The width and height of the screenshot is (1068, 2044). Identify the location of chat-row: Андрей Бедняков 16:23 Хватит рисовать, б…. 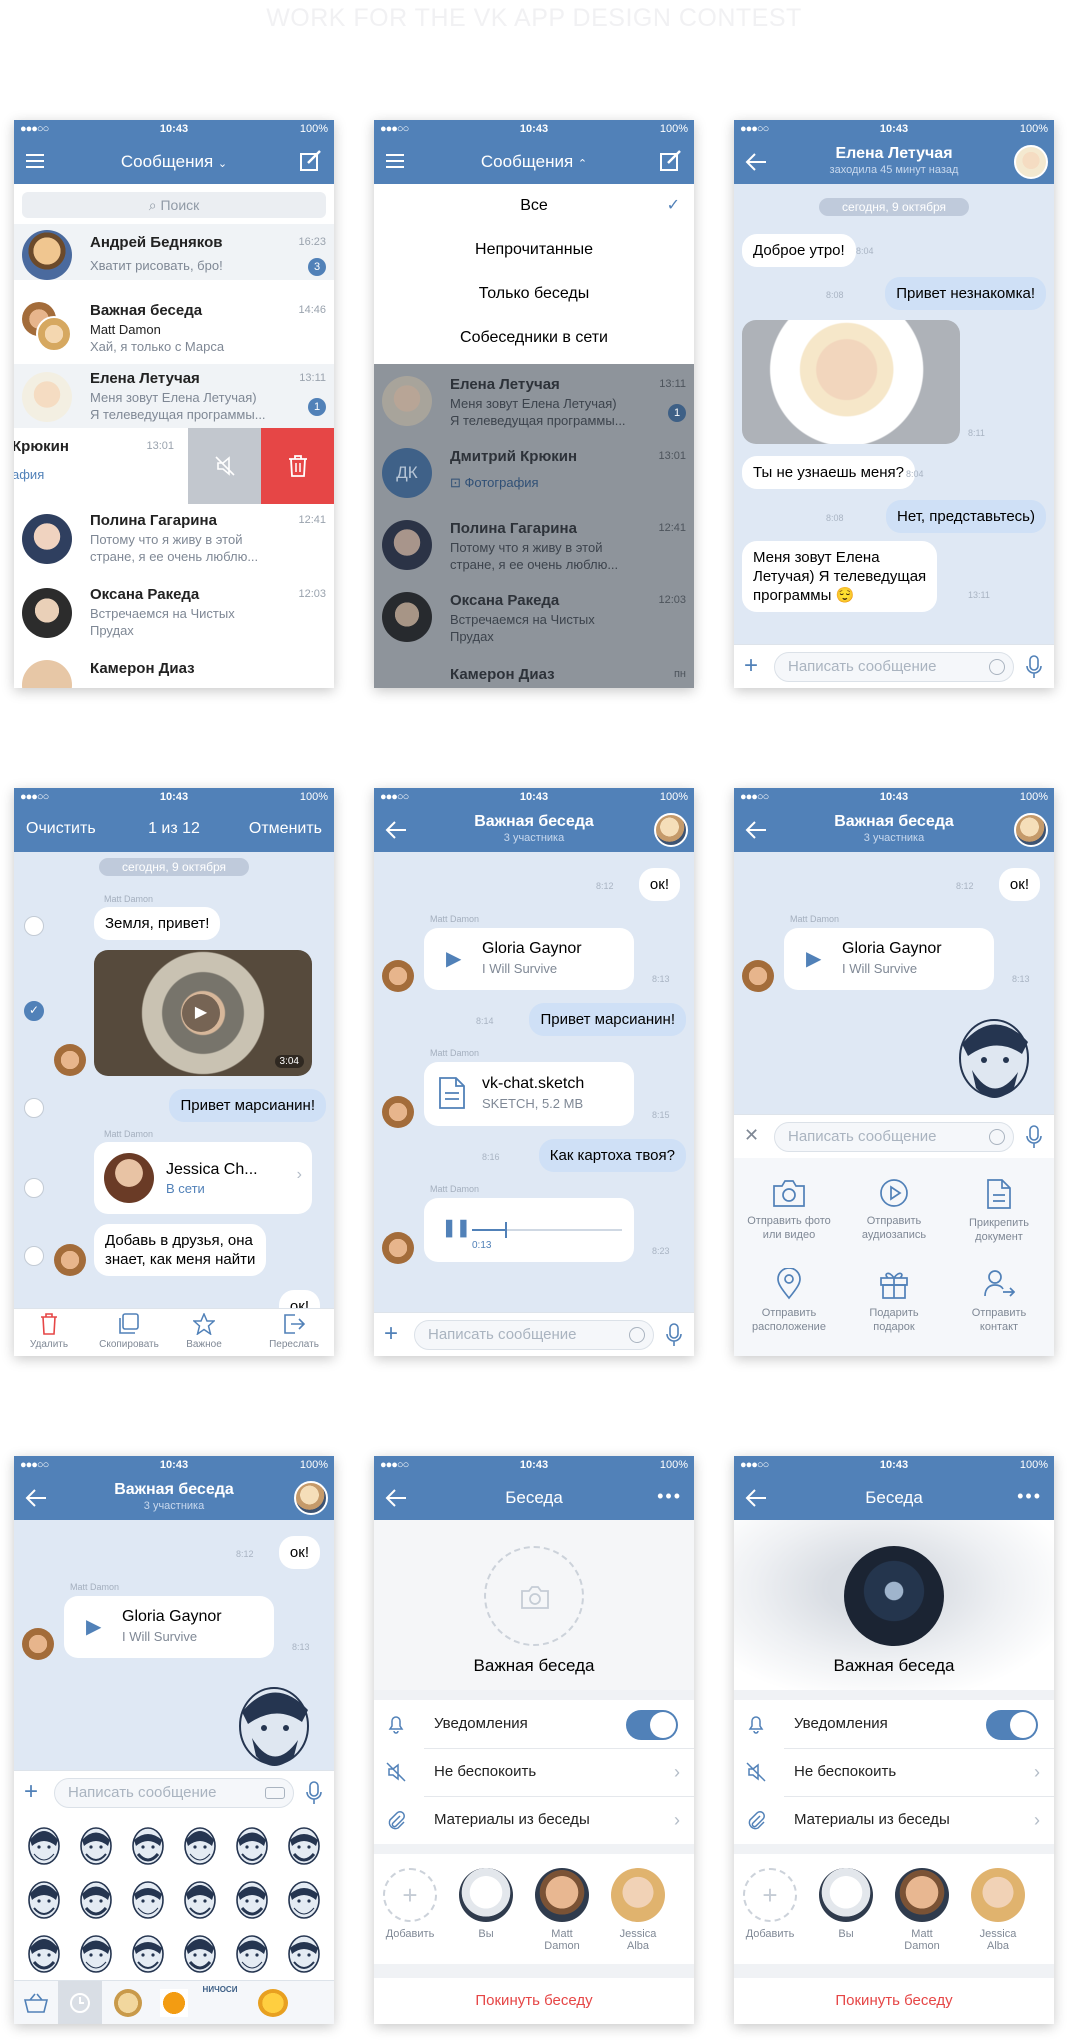
(174, 252).